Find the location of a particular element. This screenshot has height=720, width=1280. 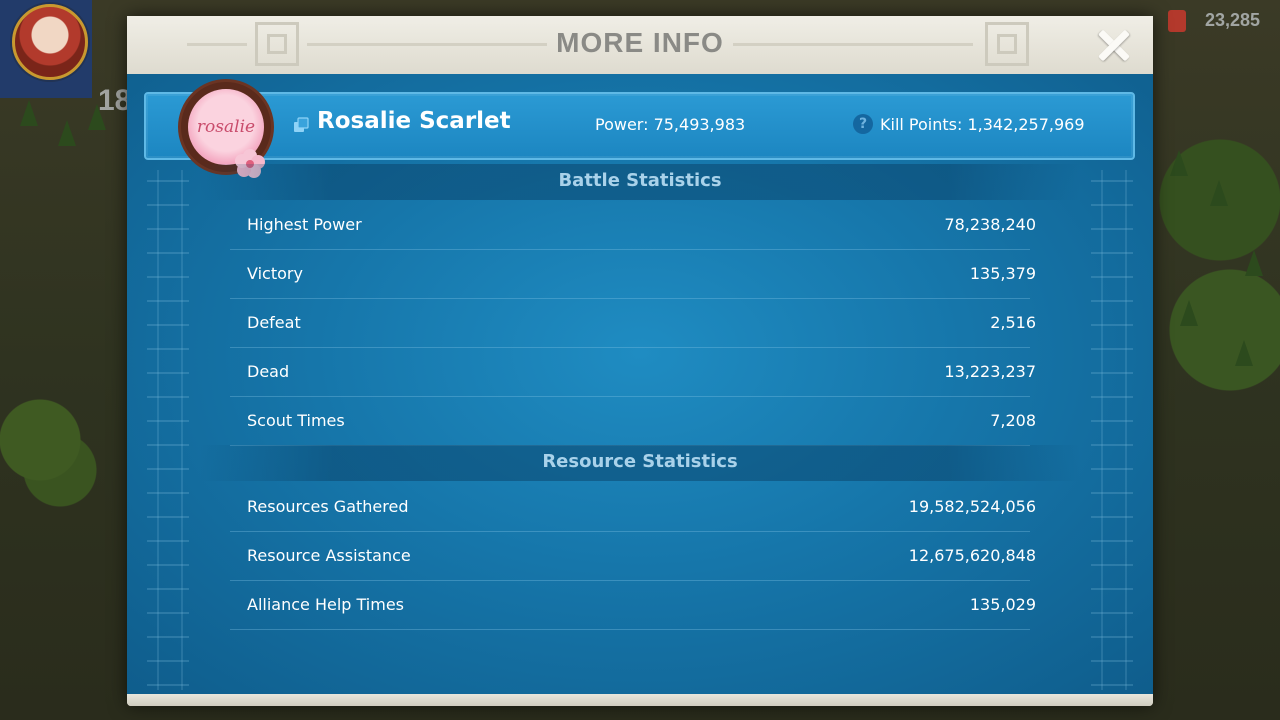

stat-value: 12,675,620,848 is located at coordinates (972, 555).